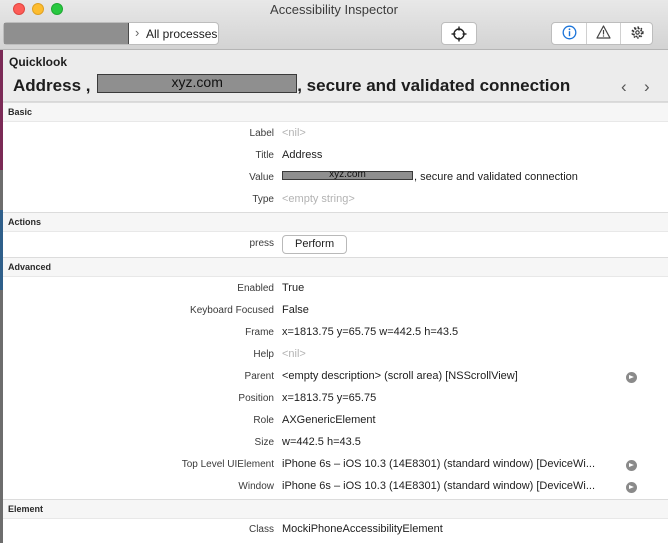 The height and width of the screenshot is (543, 668). I want to click on attribute-row-position: Position x=1813.75 y=65.75, so click(335, 400).